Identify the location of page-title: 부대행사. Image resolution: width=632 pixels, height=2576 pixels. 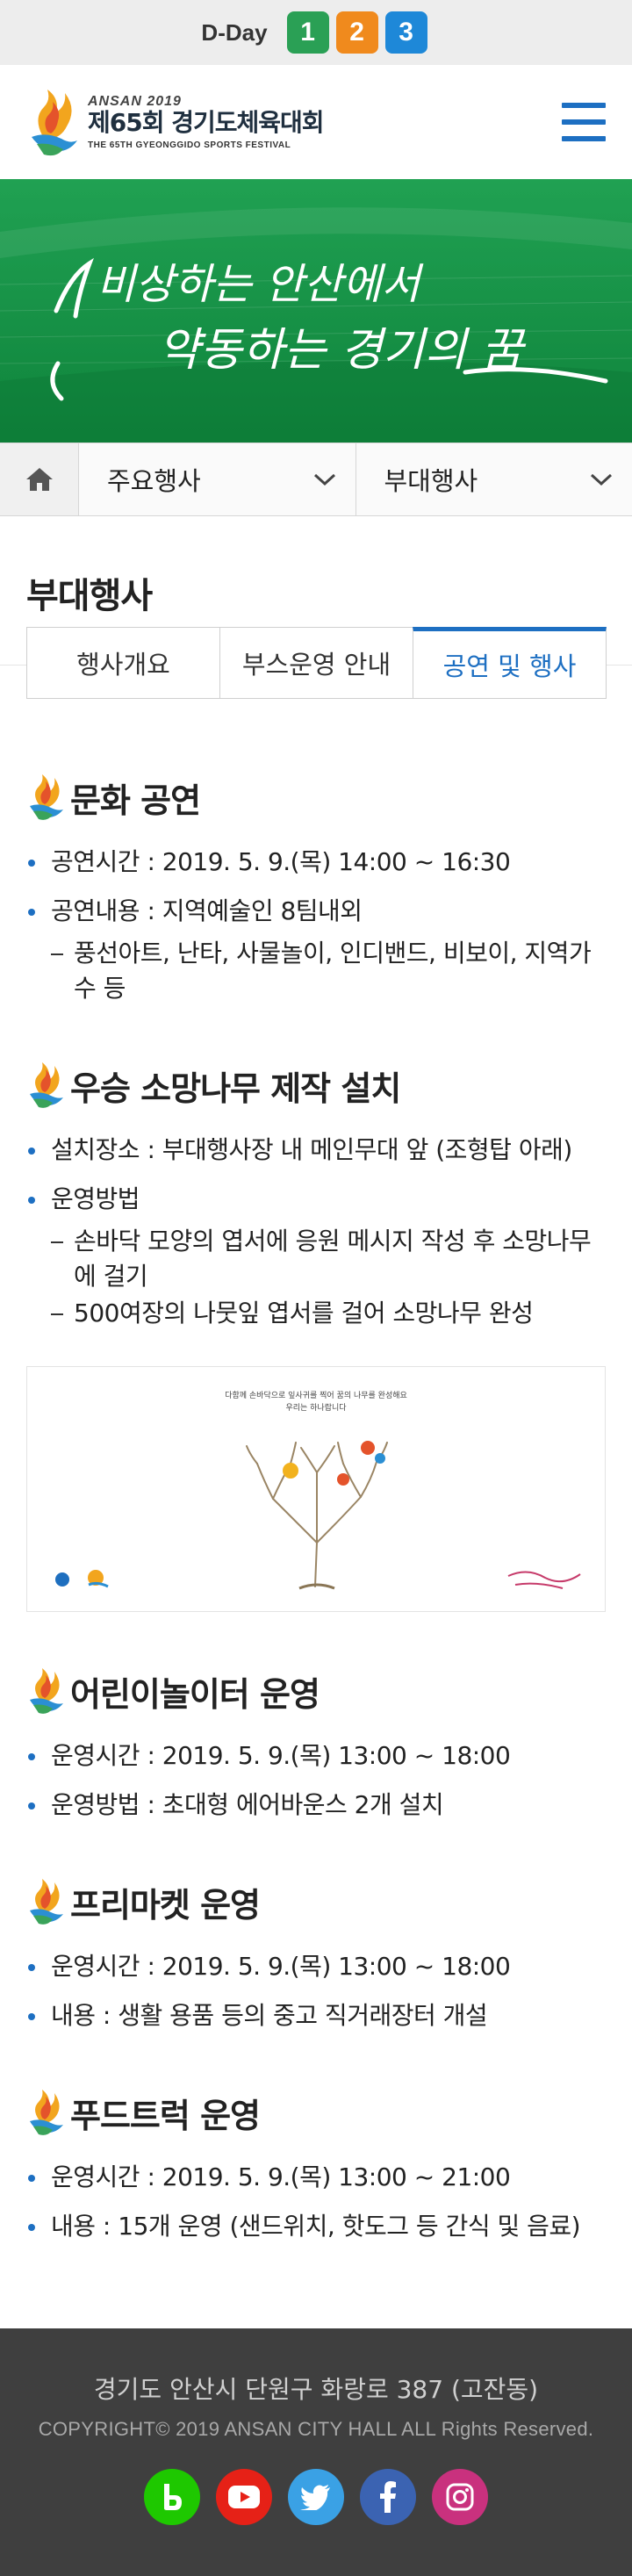
(90, 596).